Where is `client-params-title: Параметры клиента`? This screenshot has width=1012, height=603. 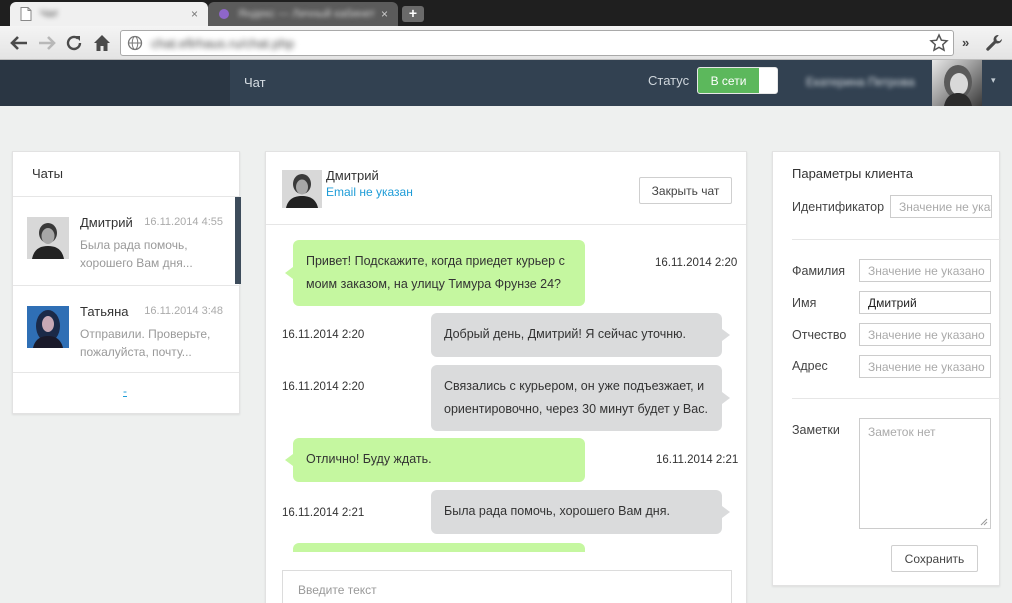
client-params-title: Параметры клиента is located at coordinates (853, 173).